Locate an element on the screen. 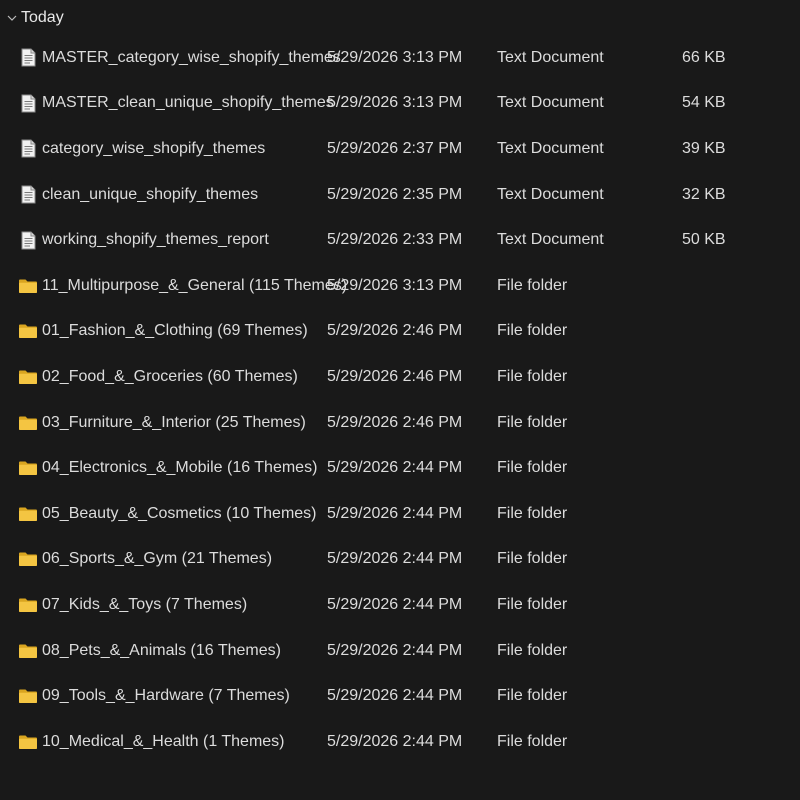 This screenshot has height=800, width=800. file-size: 50 KB is located at coordinates (704, 240).